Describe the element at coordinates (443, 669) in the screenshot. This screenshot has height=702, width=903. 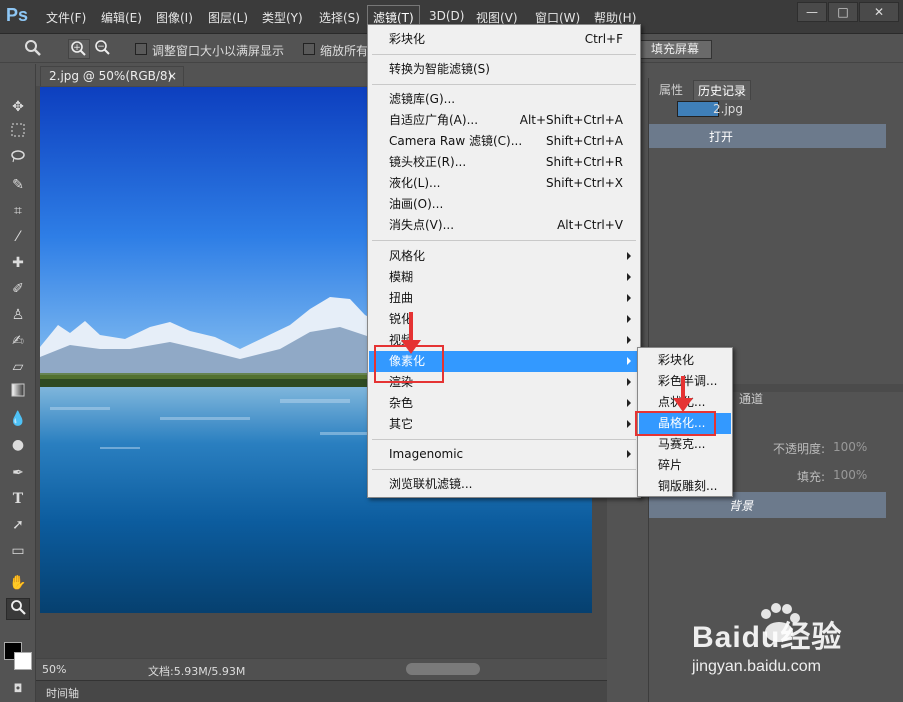
I see `horizontal-scrollbar-thumb` at that location.